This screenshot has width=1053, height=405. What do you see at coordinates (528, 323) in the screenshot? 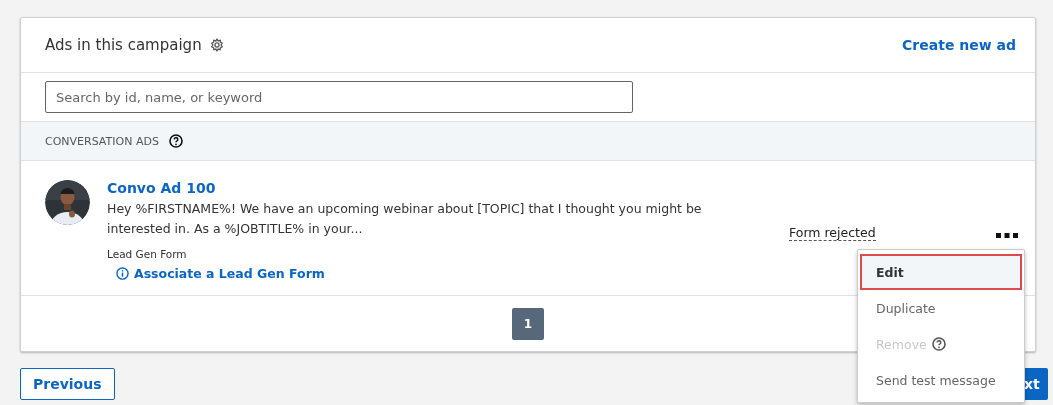
I see `page-button: 1` at bounding box center [528, 323].